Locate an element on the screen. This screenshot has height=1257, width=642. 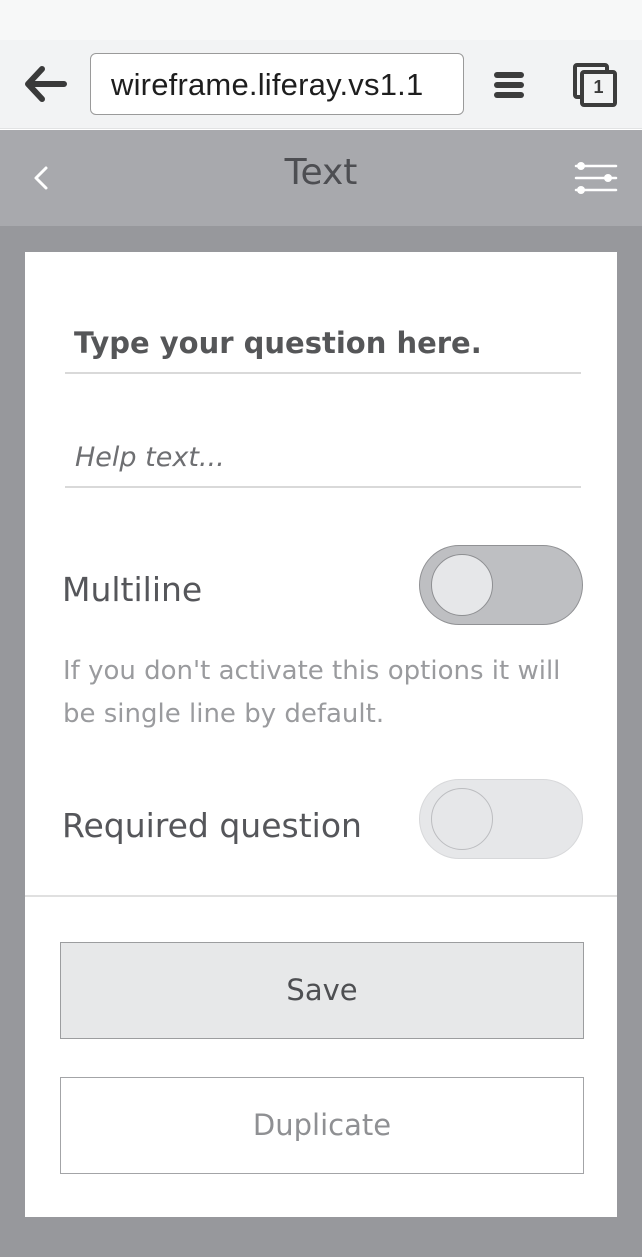
url-field: wireframe.liferay.vs1.1 is located at coordinates (277, 84).